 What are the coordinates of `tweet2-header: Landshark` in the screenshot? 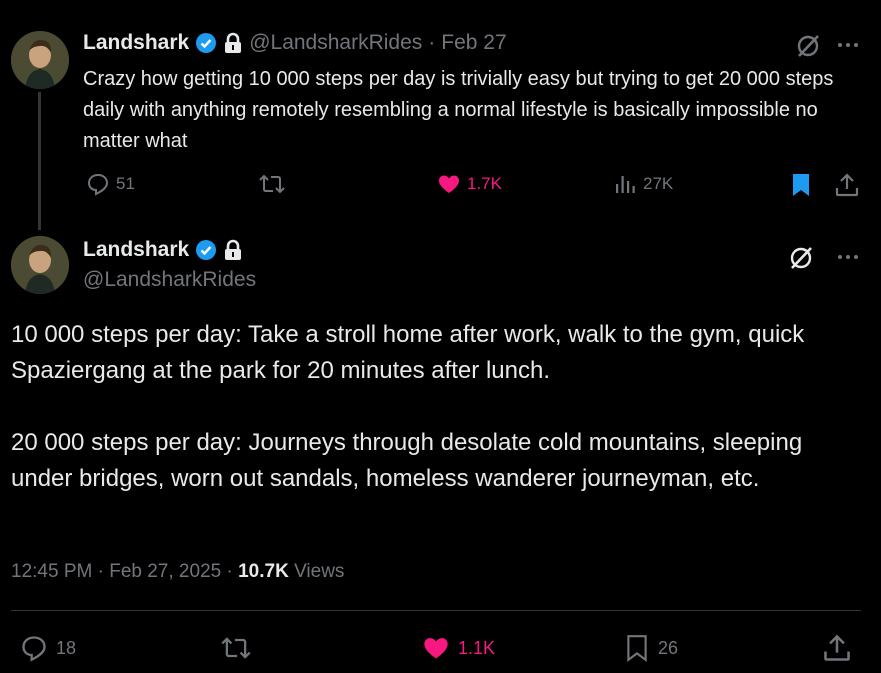 It's located at (163, 250).